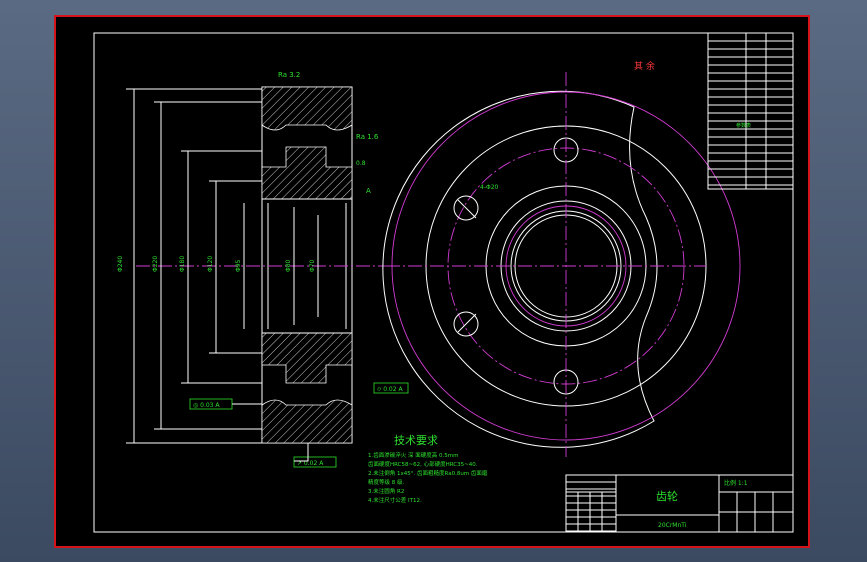  I want to click on dim-d1: Φ240, so click(120, 264).